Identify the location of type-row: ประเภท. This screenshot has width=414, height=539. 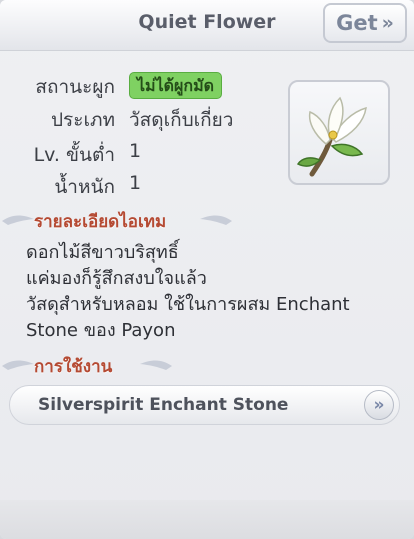
(57, 119).